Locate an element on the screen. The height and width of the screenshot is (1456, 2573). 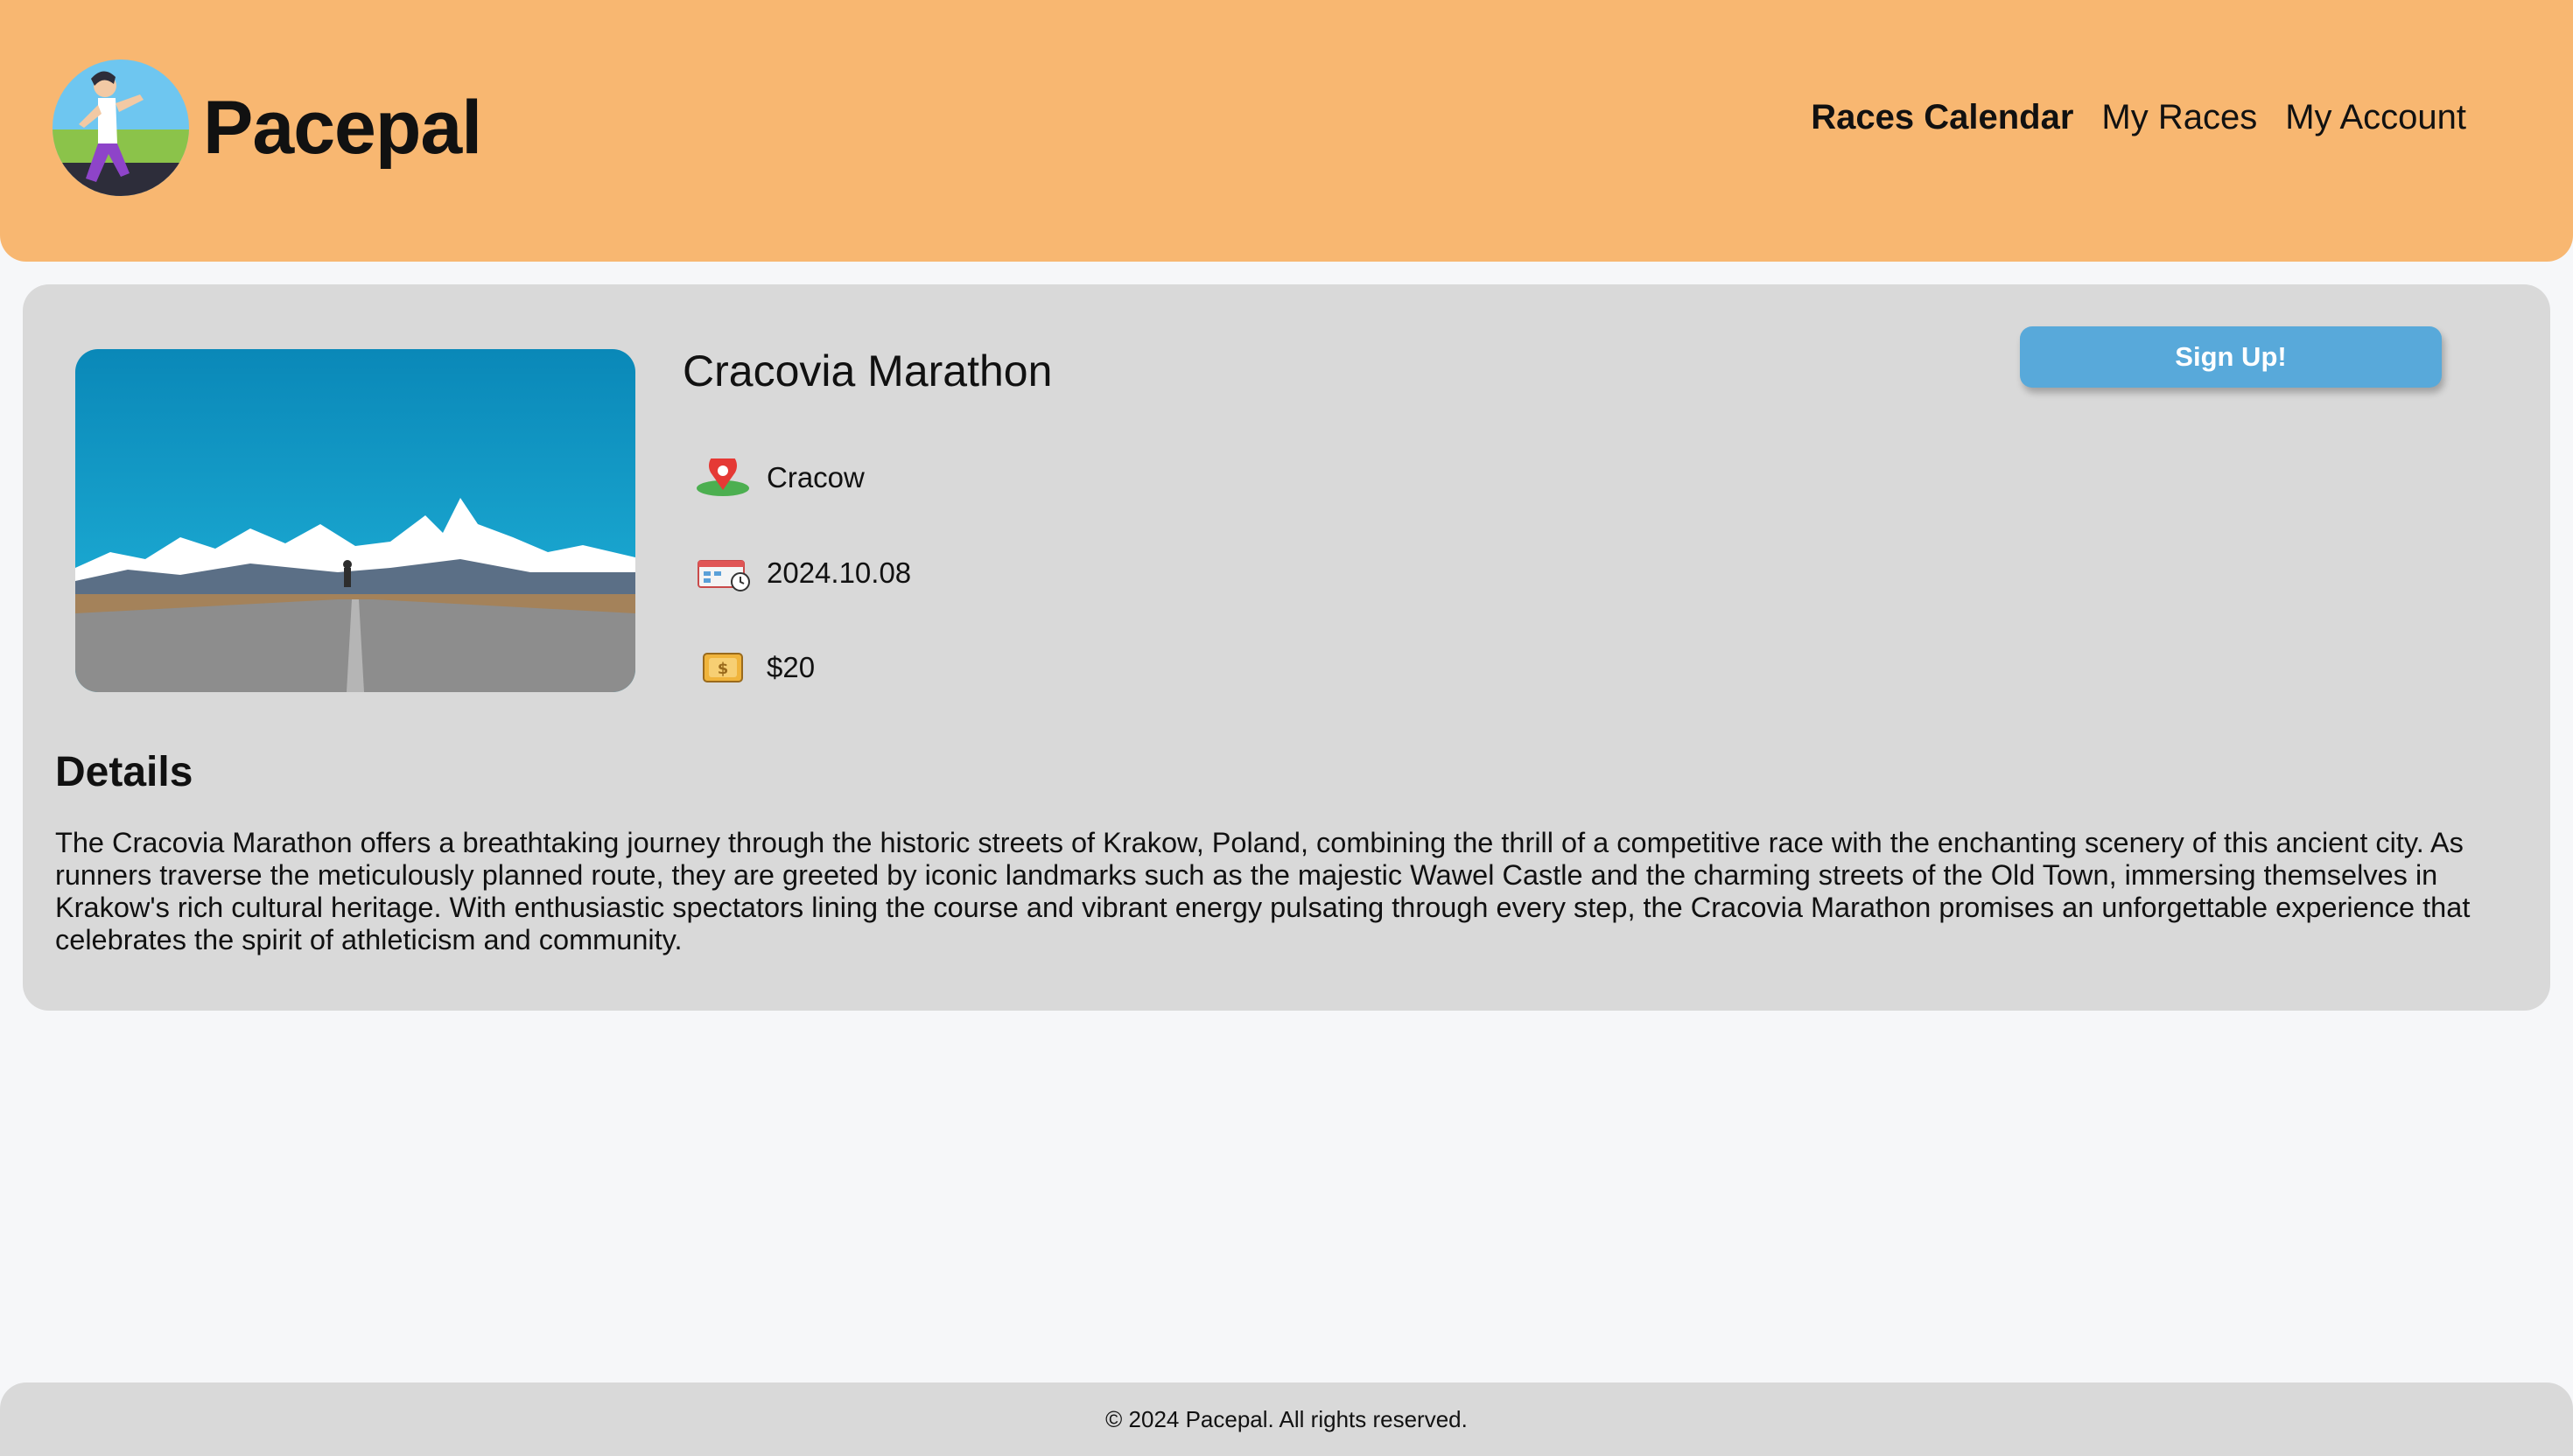
race-price-text: $20 is located at coordinates (791, 667).